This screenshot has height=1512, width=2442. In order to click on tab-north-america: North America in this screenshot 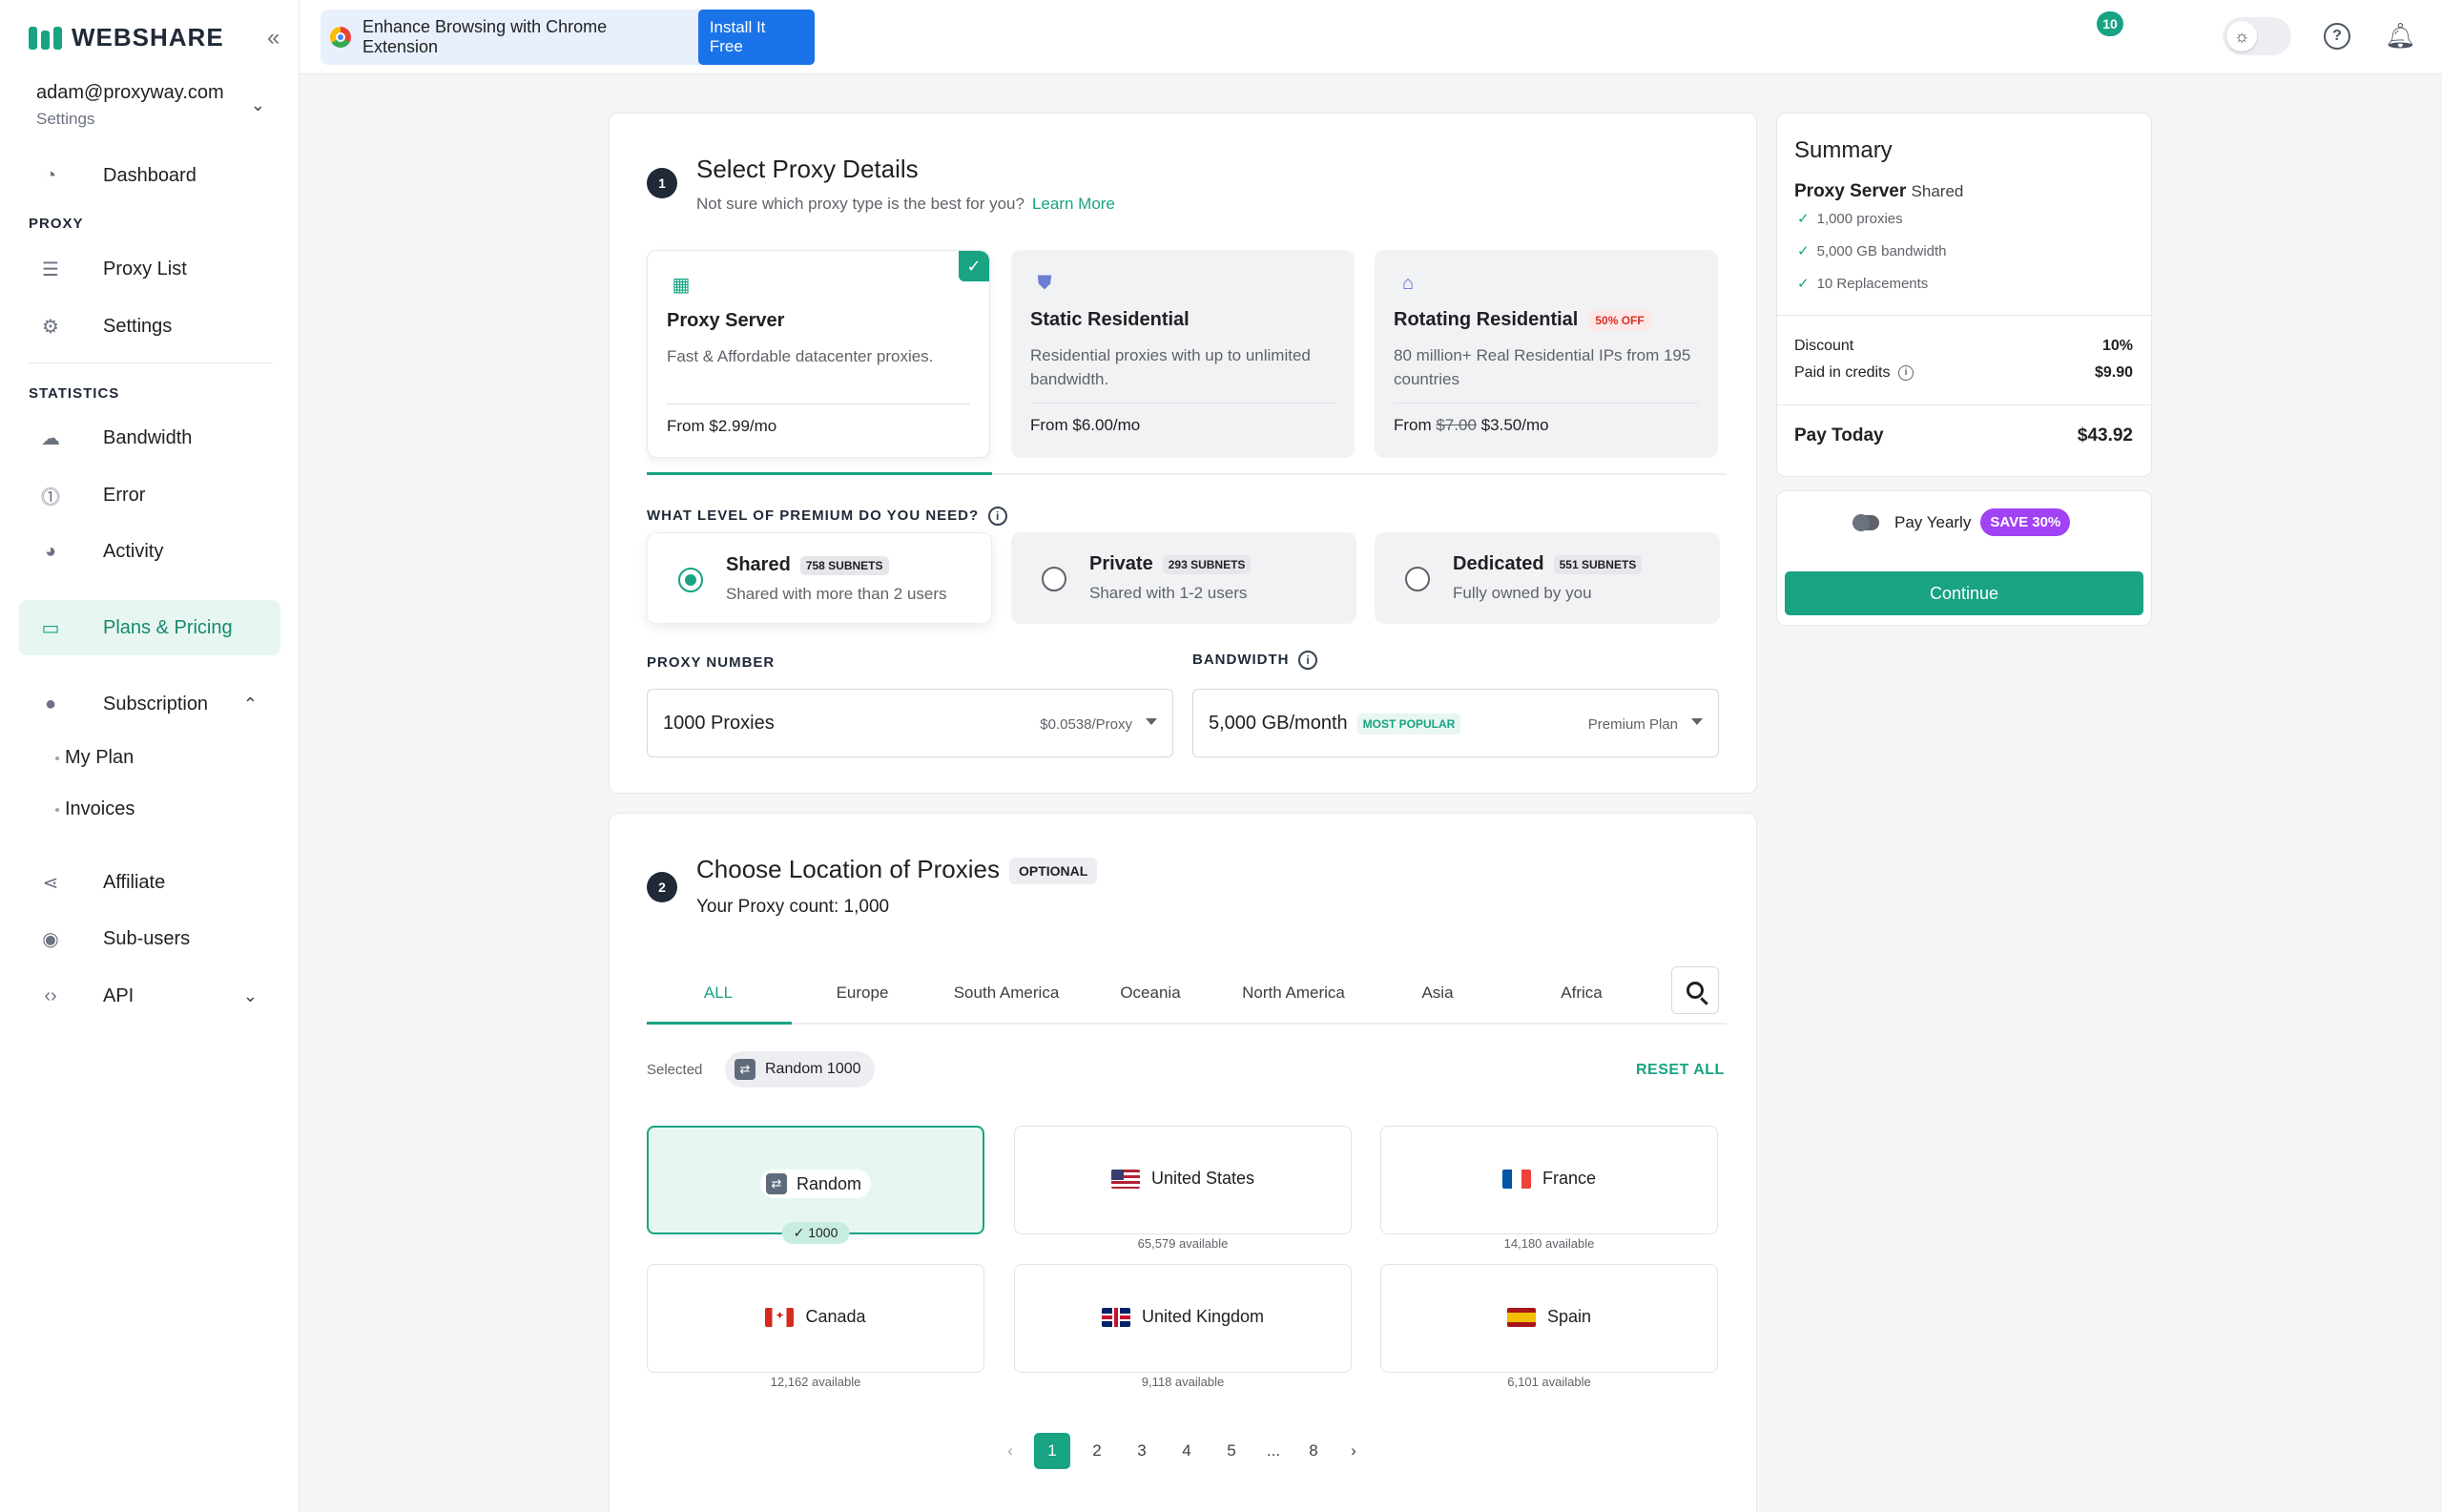, I will do `click(1293, 993)`.